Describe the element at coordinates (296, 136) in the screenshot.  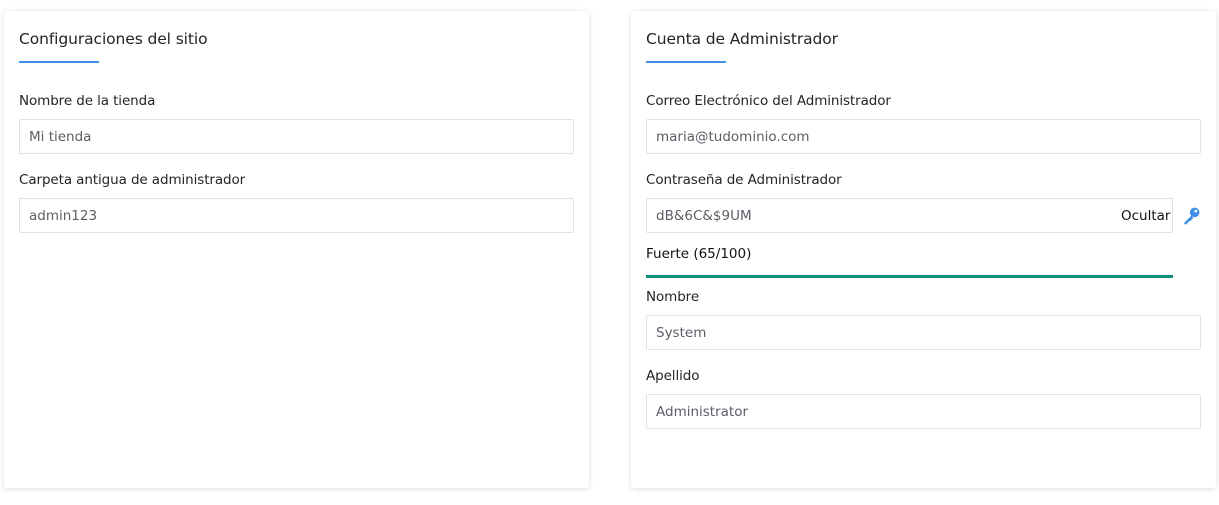
I see `store-name-input` at that location.